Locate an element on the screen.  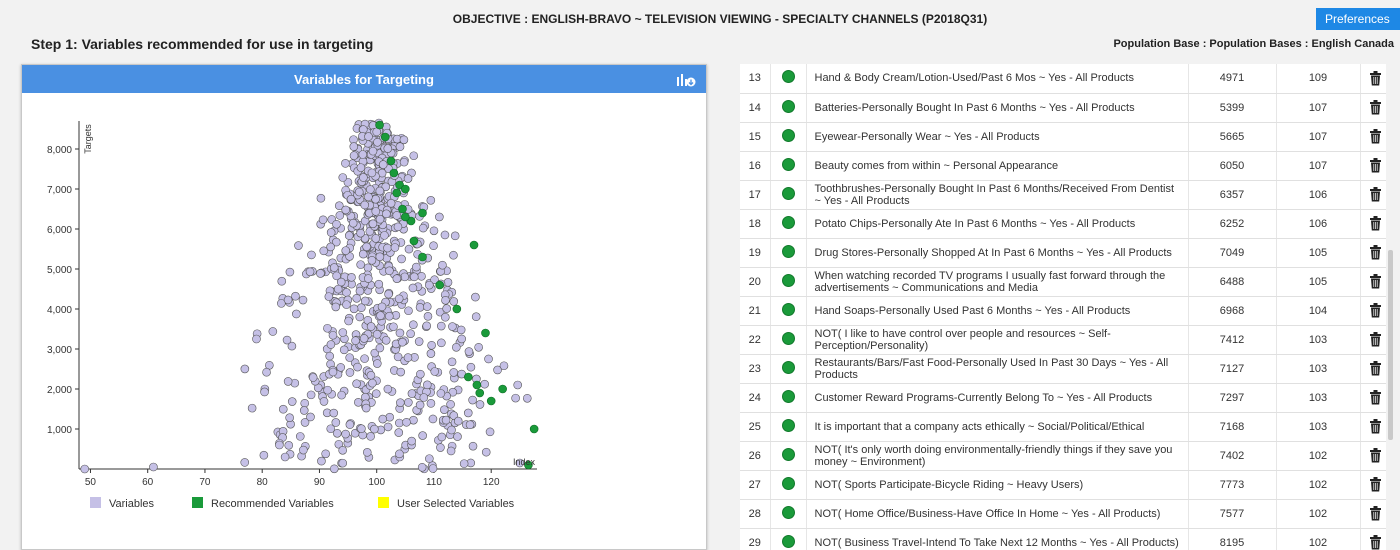
index-value: 107 is located at coordinates (1318, 137).